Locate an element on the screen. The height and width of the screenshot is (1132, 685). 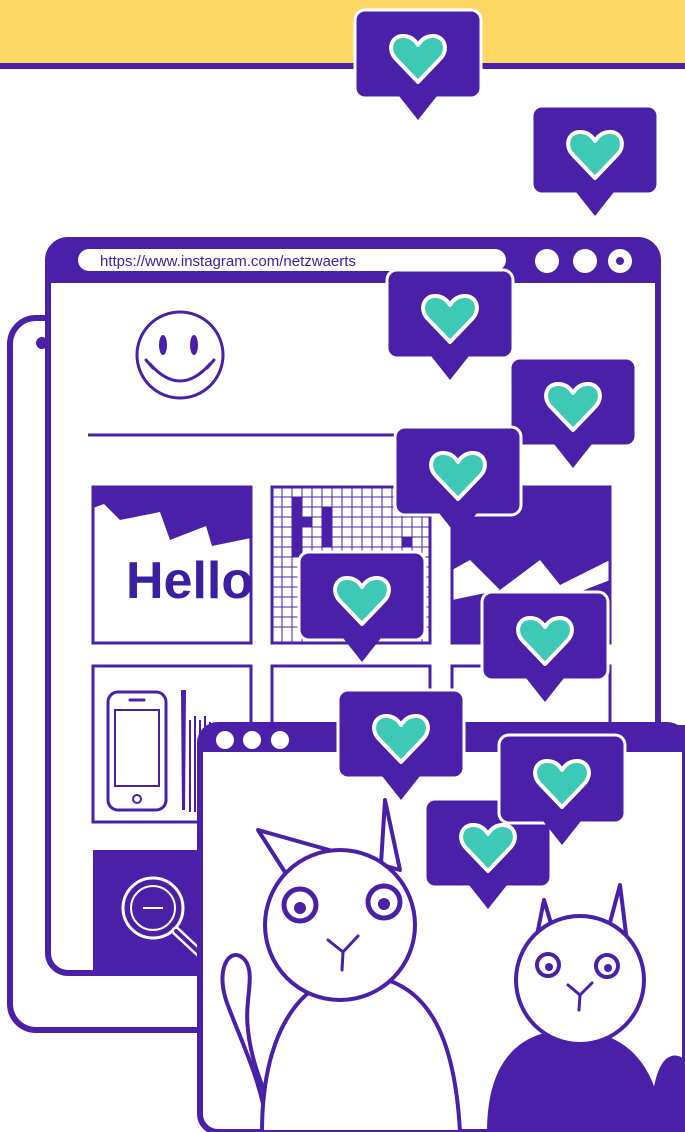
feed-tile-hello: Hello is located at coordinates (172, 565).